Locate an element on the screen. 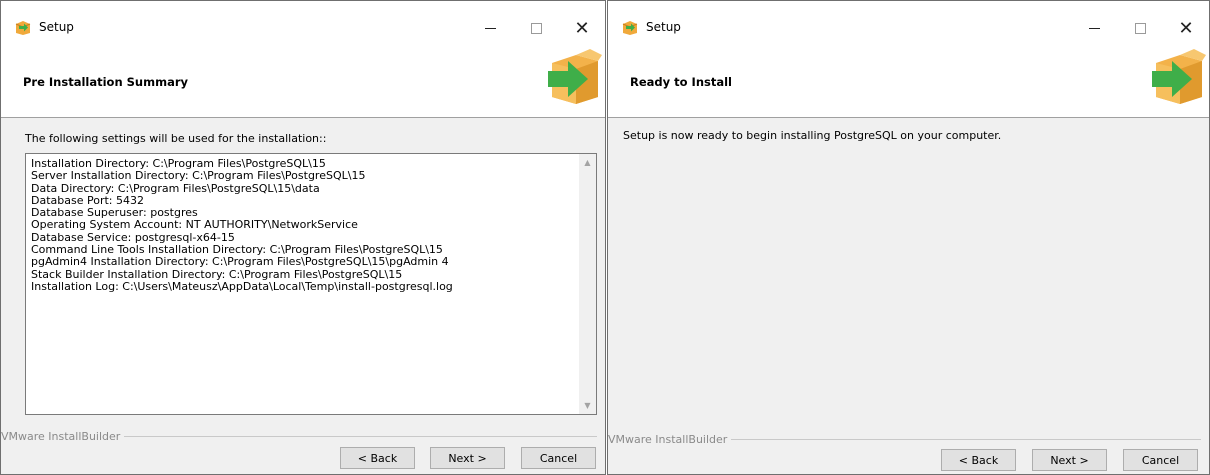 The width and height of the screenshot is (1210, 475). header-band: Pre Installation Summary is located at coordinates (303, 83).